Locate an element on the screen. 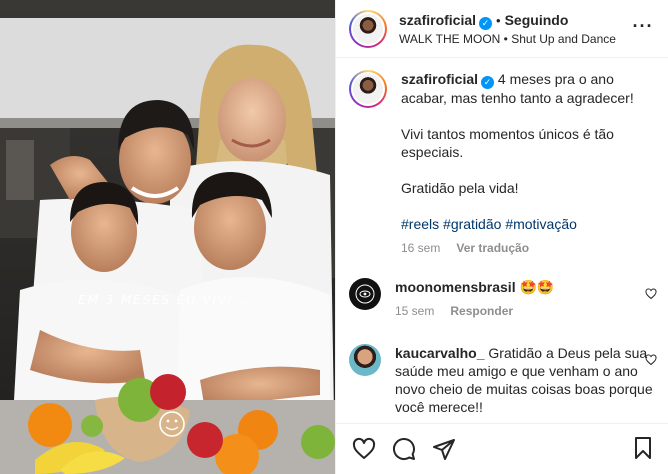 The height and width of the screenshot is (474, 668). hashtag-link: #reels is located at coordinates (420, 224).